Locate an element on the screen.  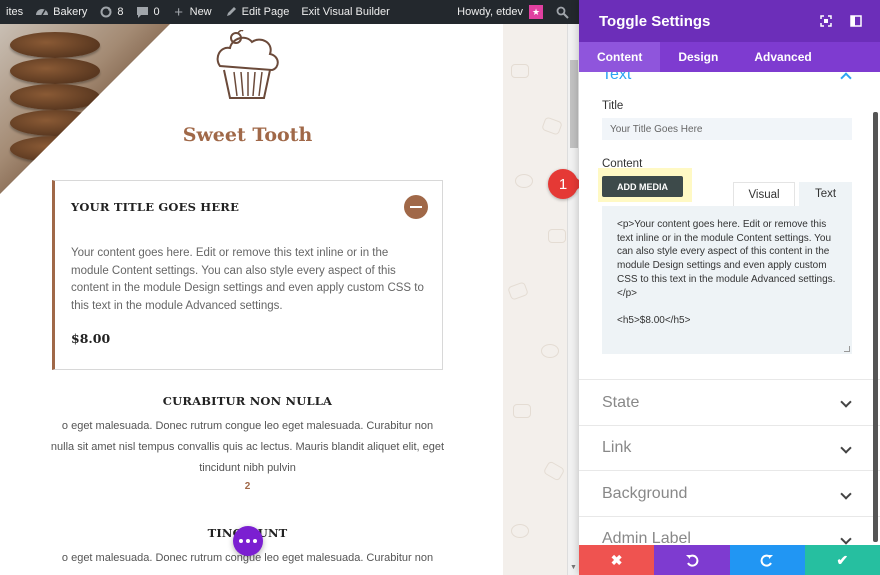
admin-comments-link: 0 is located at coordinates (148, 12).